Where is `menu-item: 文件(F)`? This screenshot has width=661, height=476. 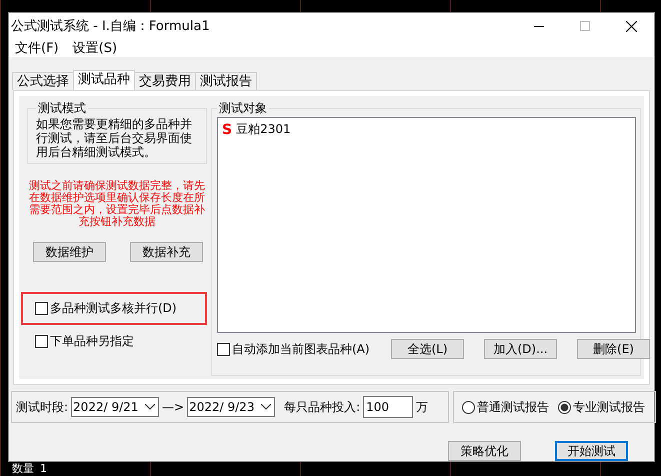 menu-item: 文件(F) is located at coordinates (37, 48).